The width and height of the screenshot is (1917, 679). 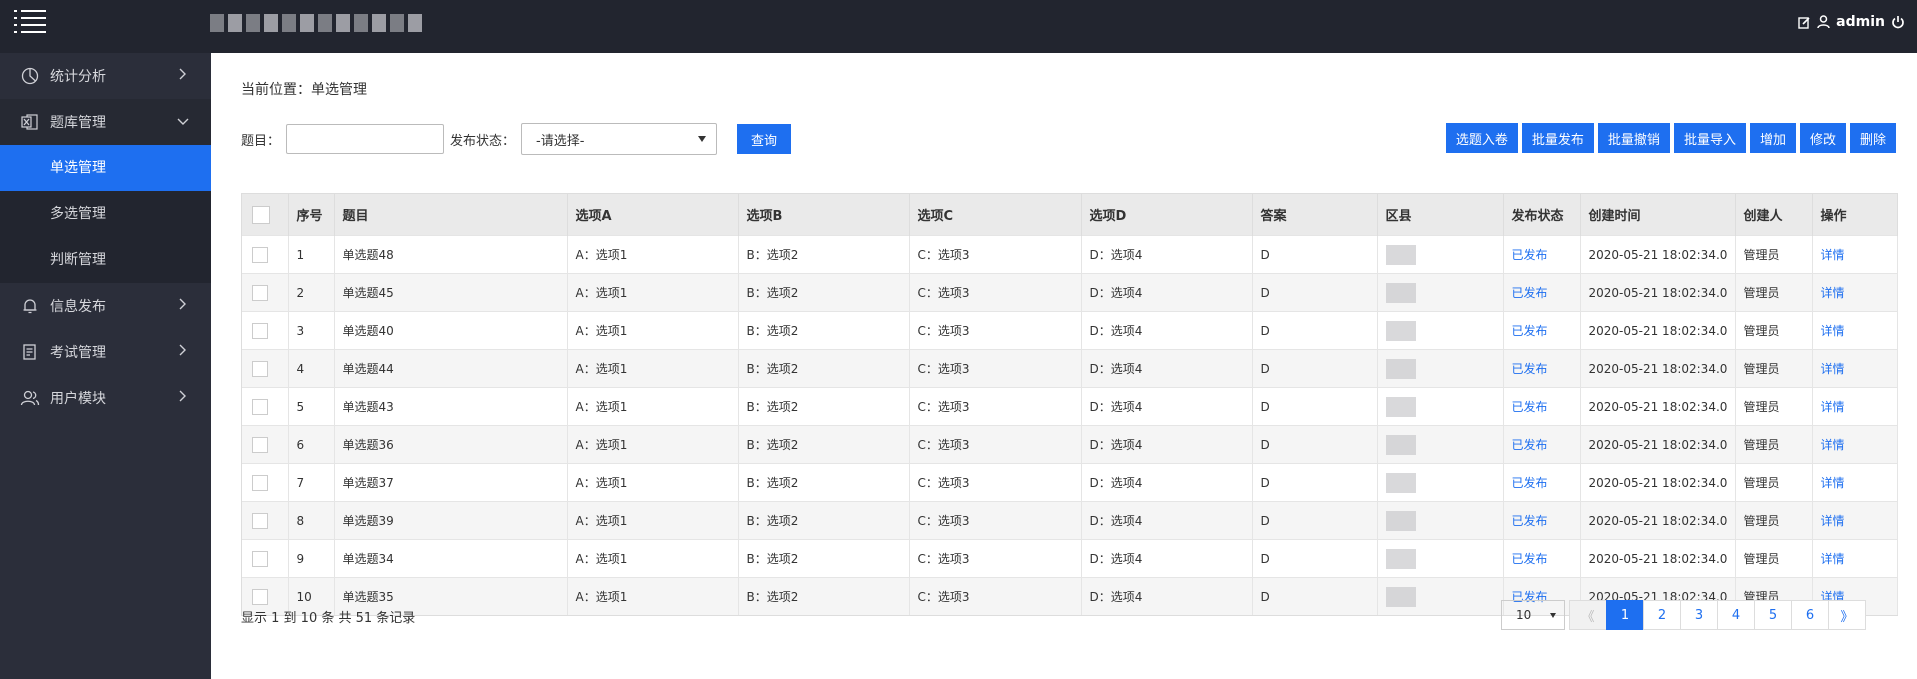 I want to click on column-header: 题目, so click(x=451, y=215).